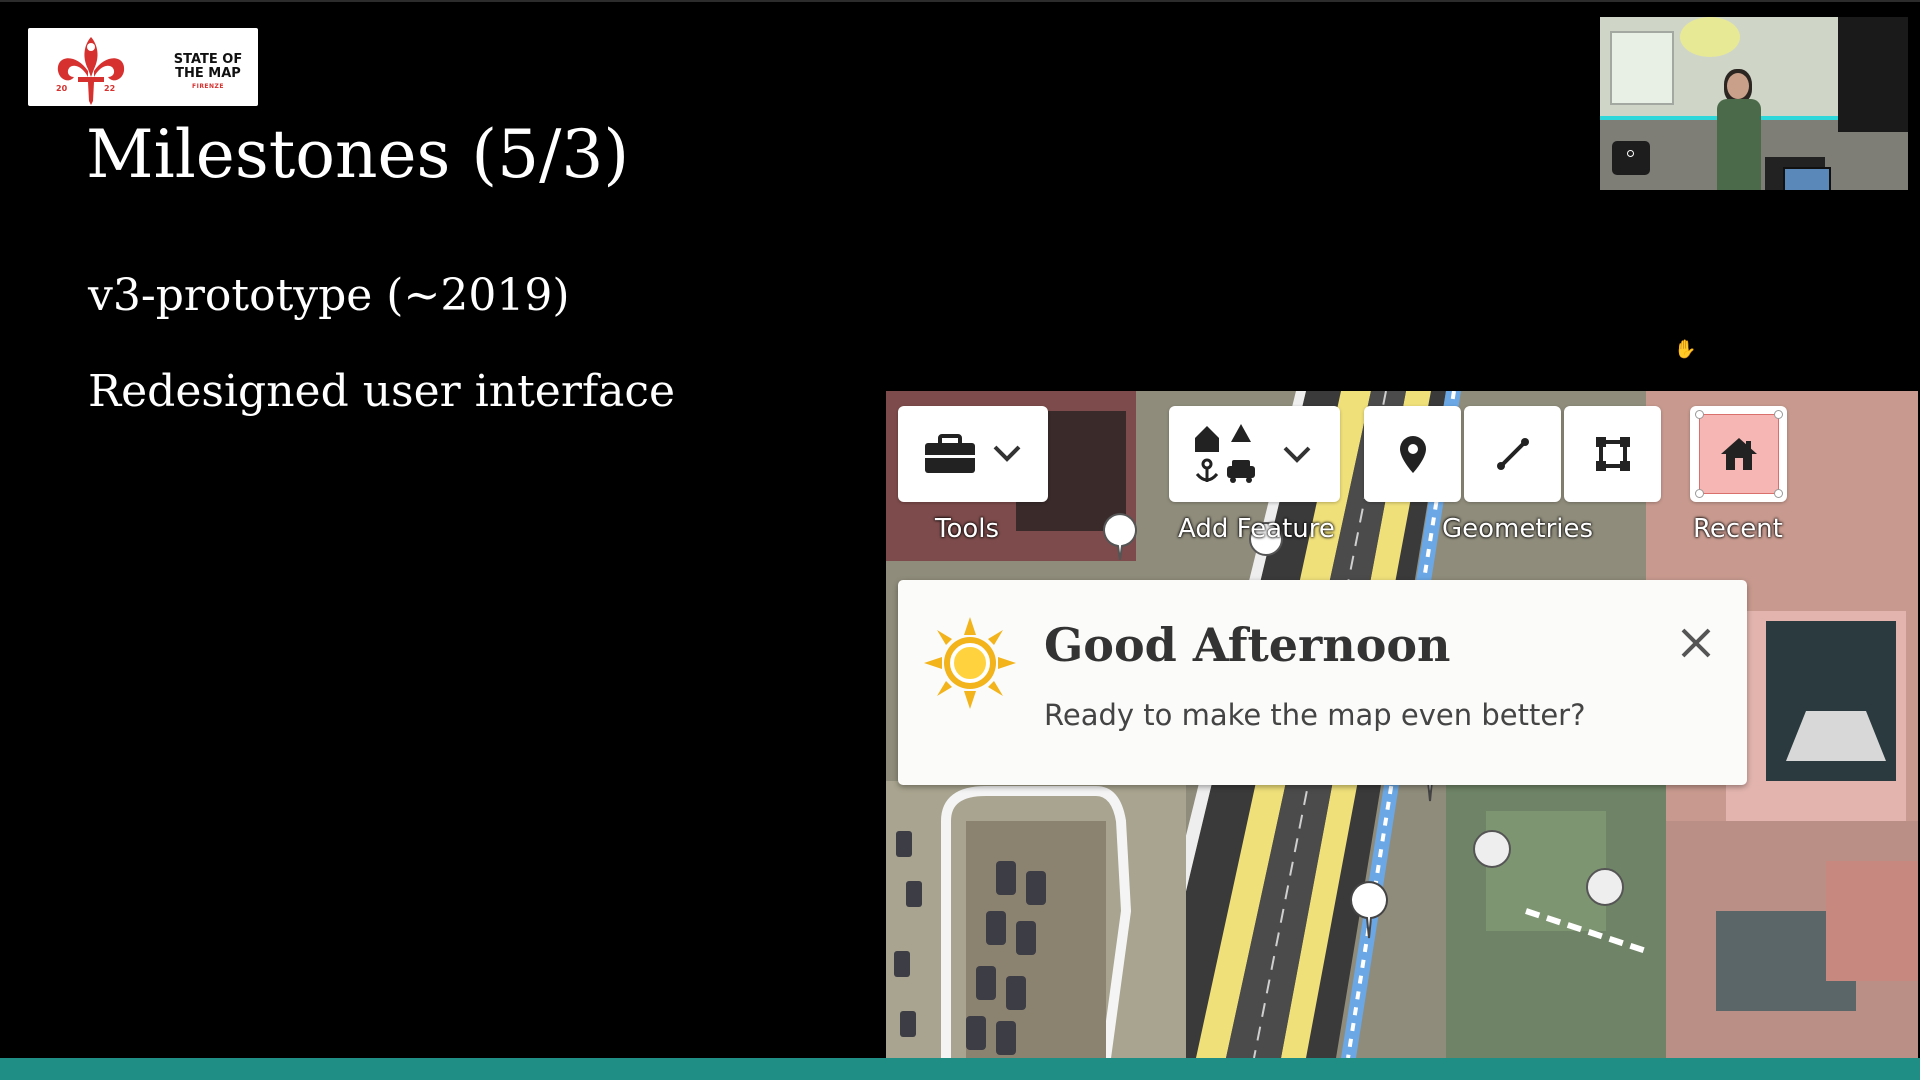  I want to click on logo-city: FIRENZE, so click(208, 86).